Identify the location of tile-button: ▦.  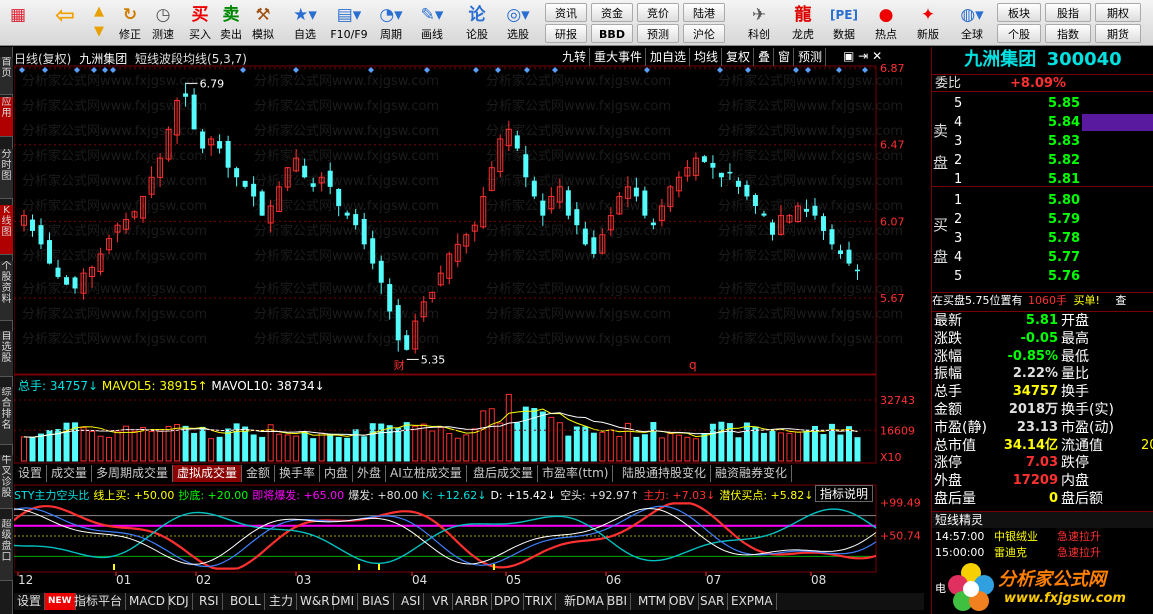
(18, 23).